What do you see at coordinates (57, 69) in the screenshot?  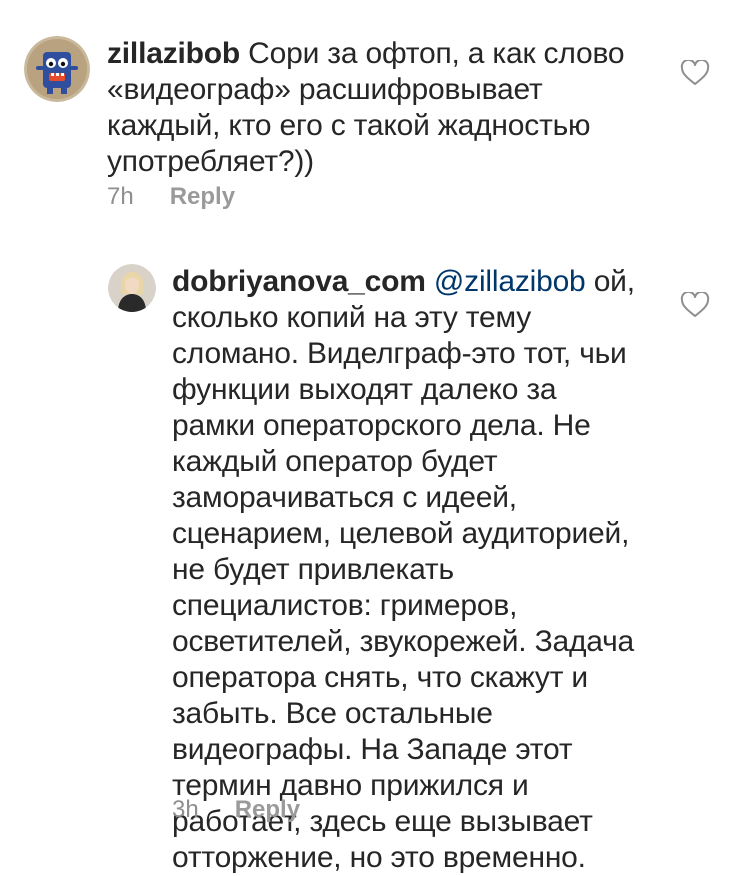 I see `monster-avatar-icon` at bounding box center [57, 69].